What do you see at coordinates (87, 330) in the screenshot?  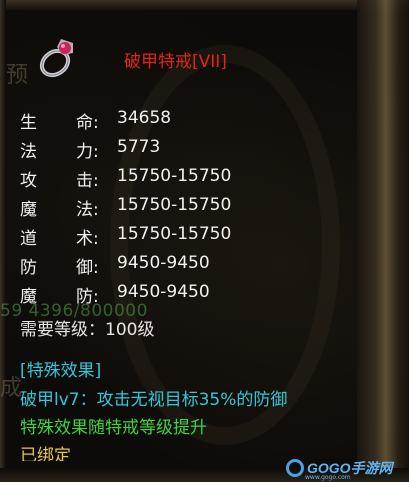 I see `level-requirement: 需要等级：100级` at bounding box center [87, 330].